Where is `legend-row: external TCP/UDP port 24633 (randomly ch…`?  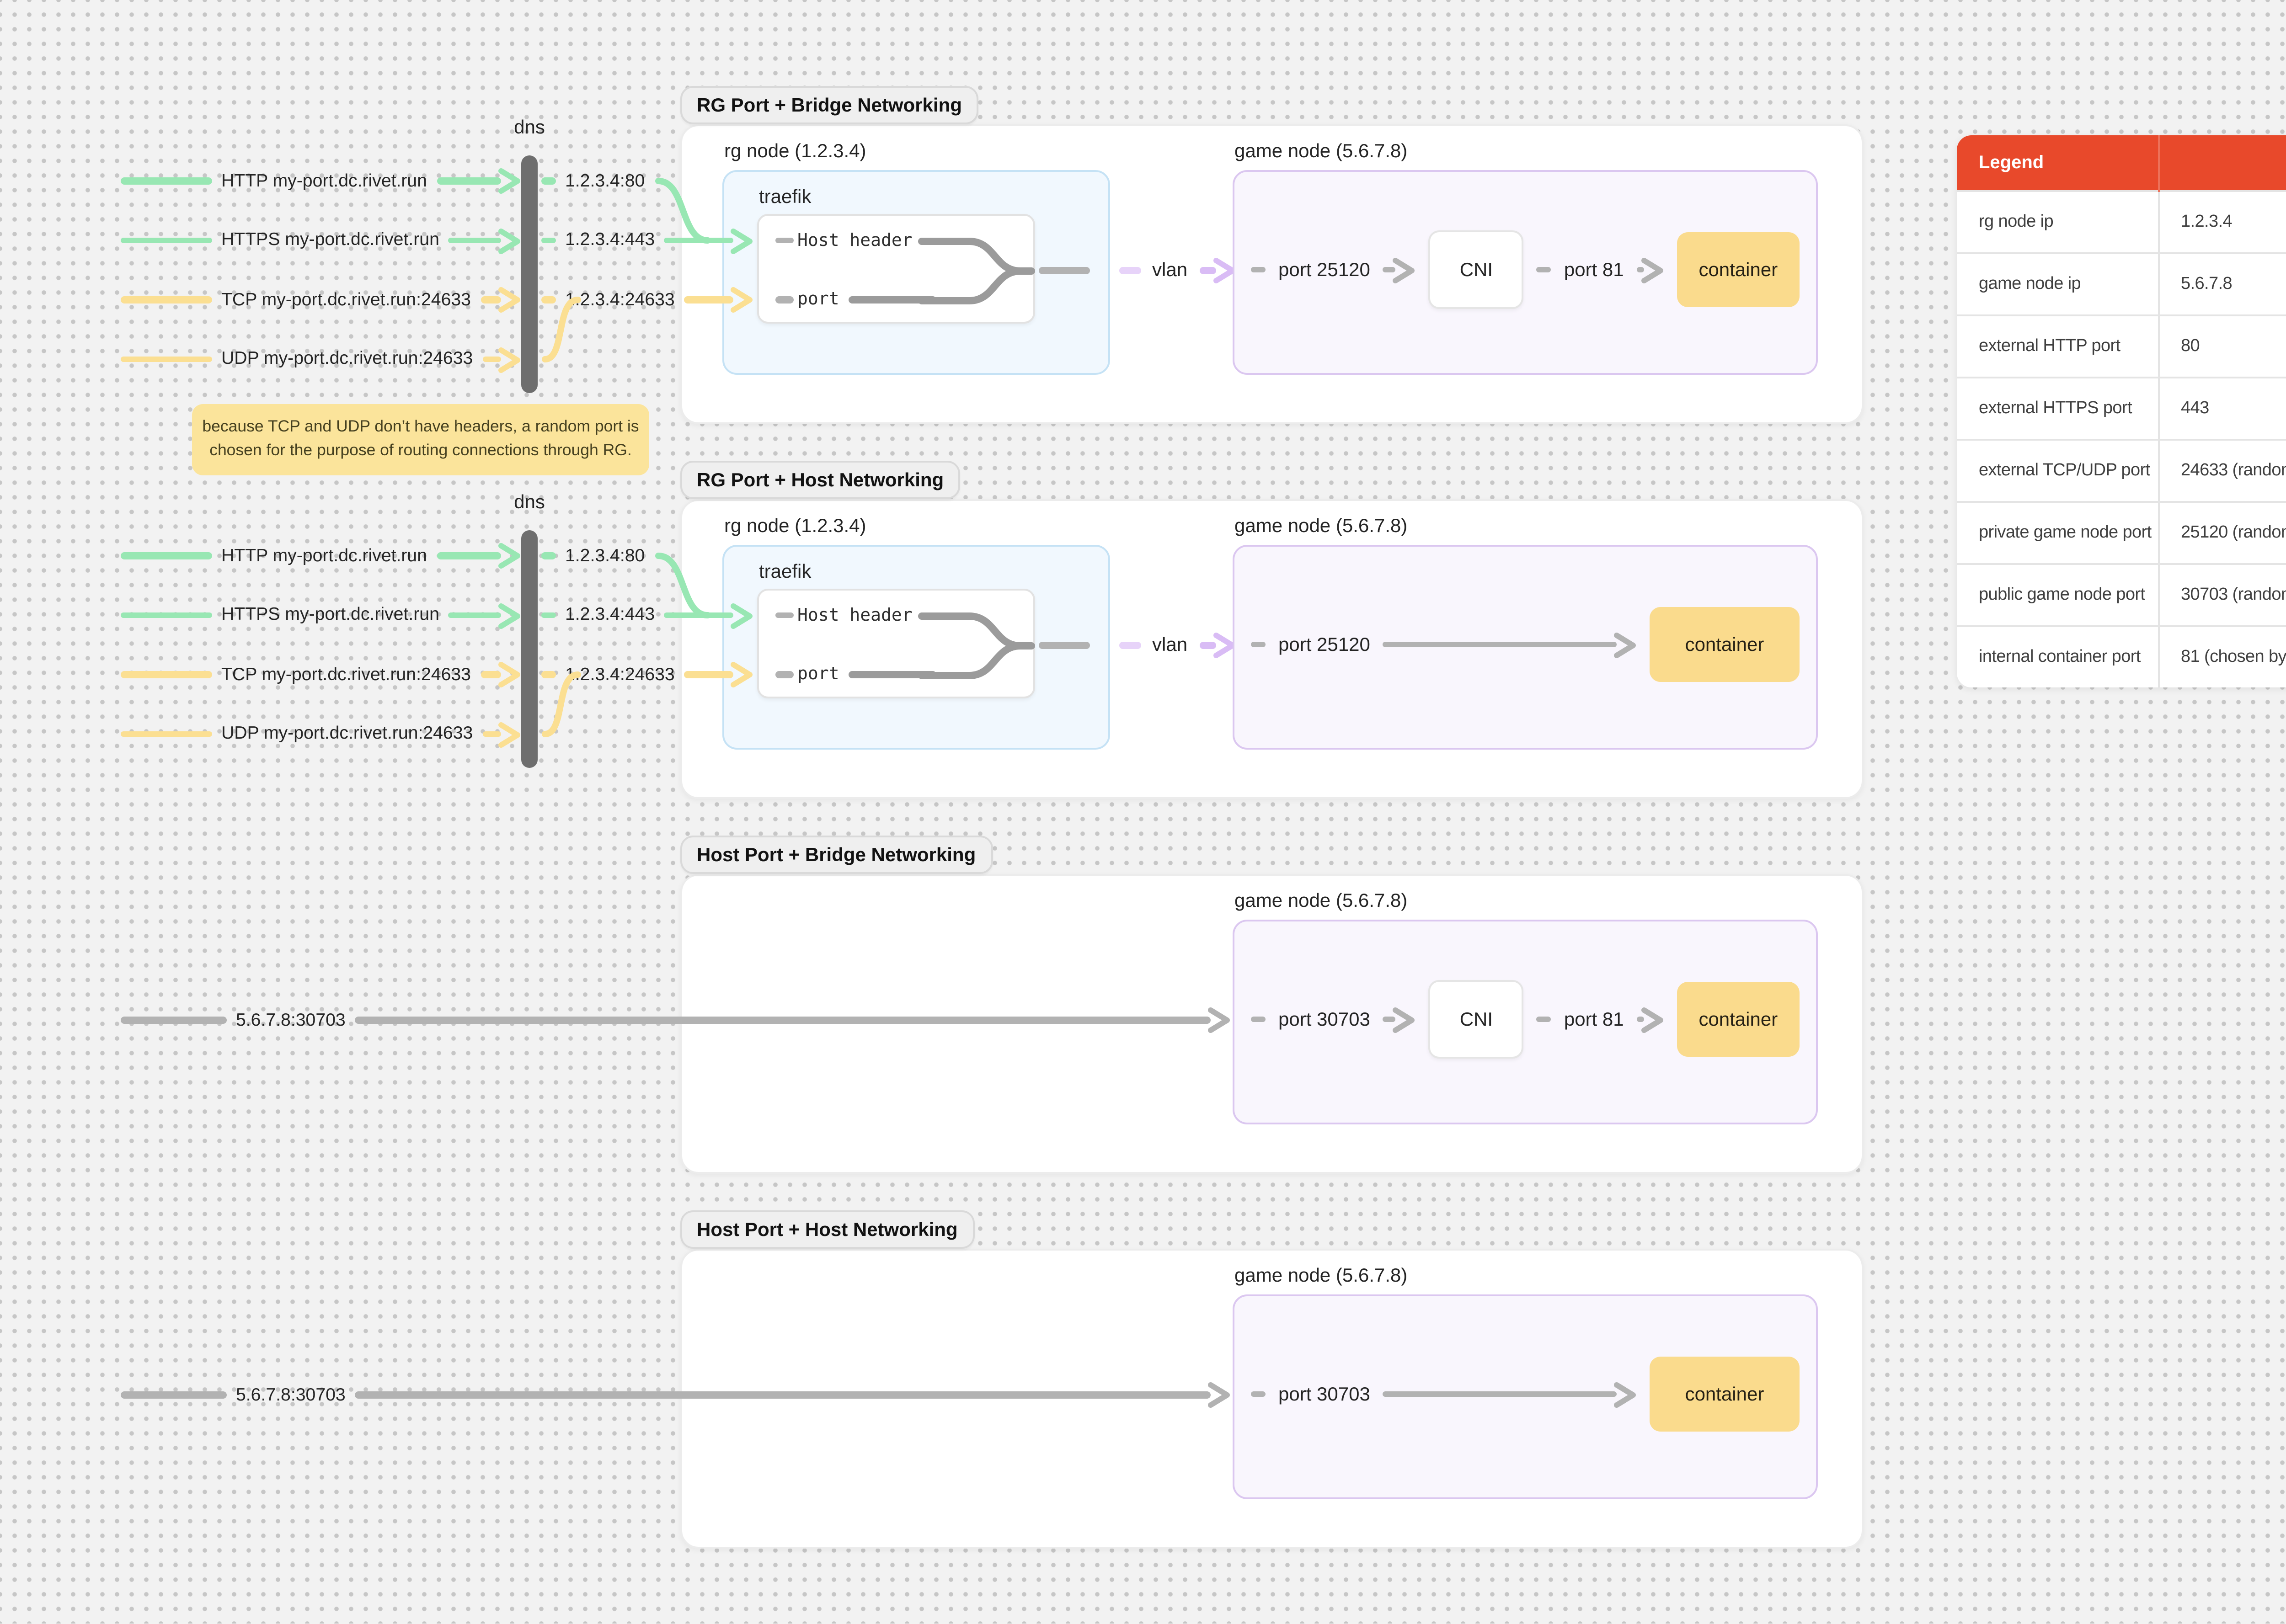 legend-row: external TCP/UDP port 24633 (randomly ch… is located at coordinates (2121, 471).